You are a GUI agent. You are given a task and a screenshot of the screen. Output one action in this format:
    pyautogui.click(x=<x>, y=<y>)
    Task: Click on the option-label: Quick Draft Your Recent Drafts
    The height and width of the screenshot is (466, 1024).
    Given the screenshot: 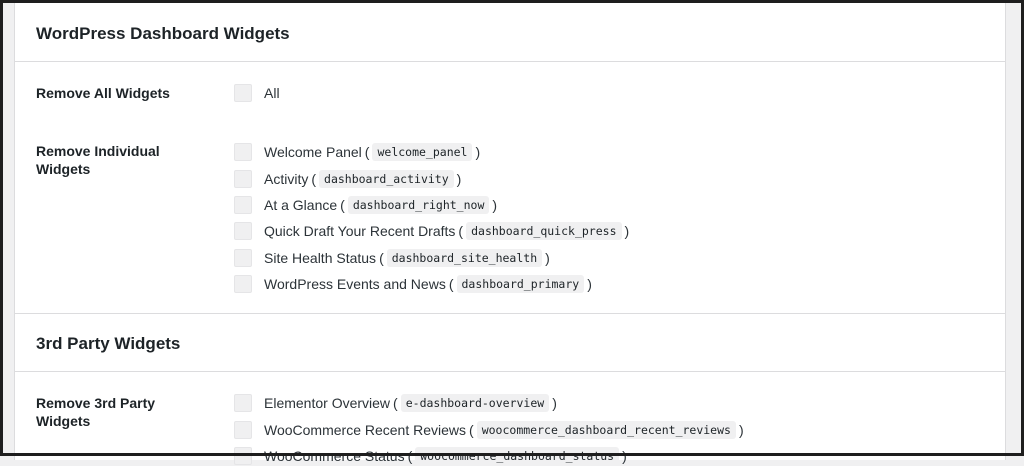 What is the action you would take?
    pyautogui.click(x=360, y=231)
    